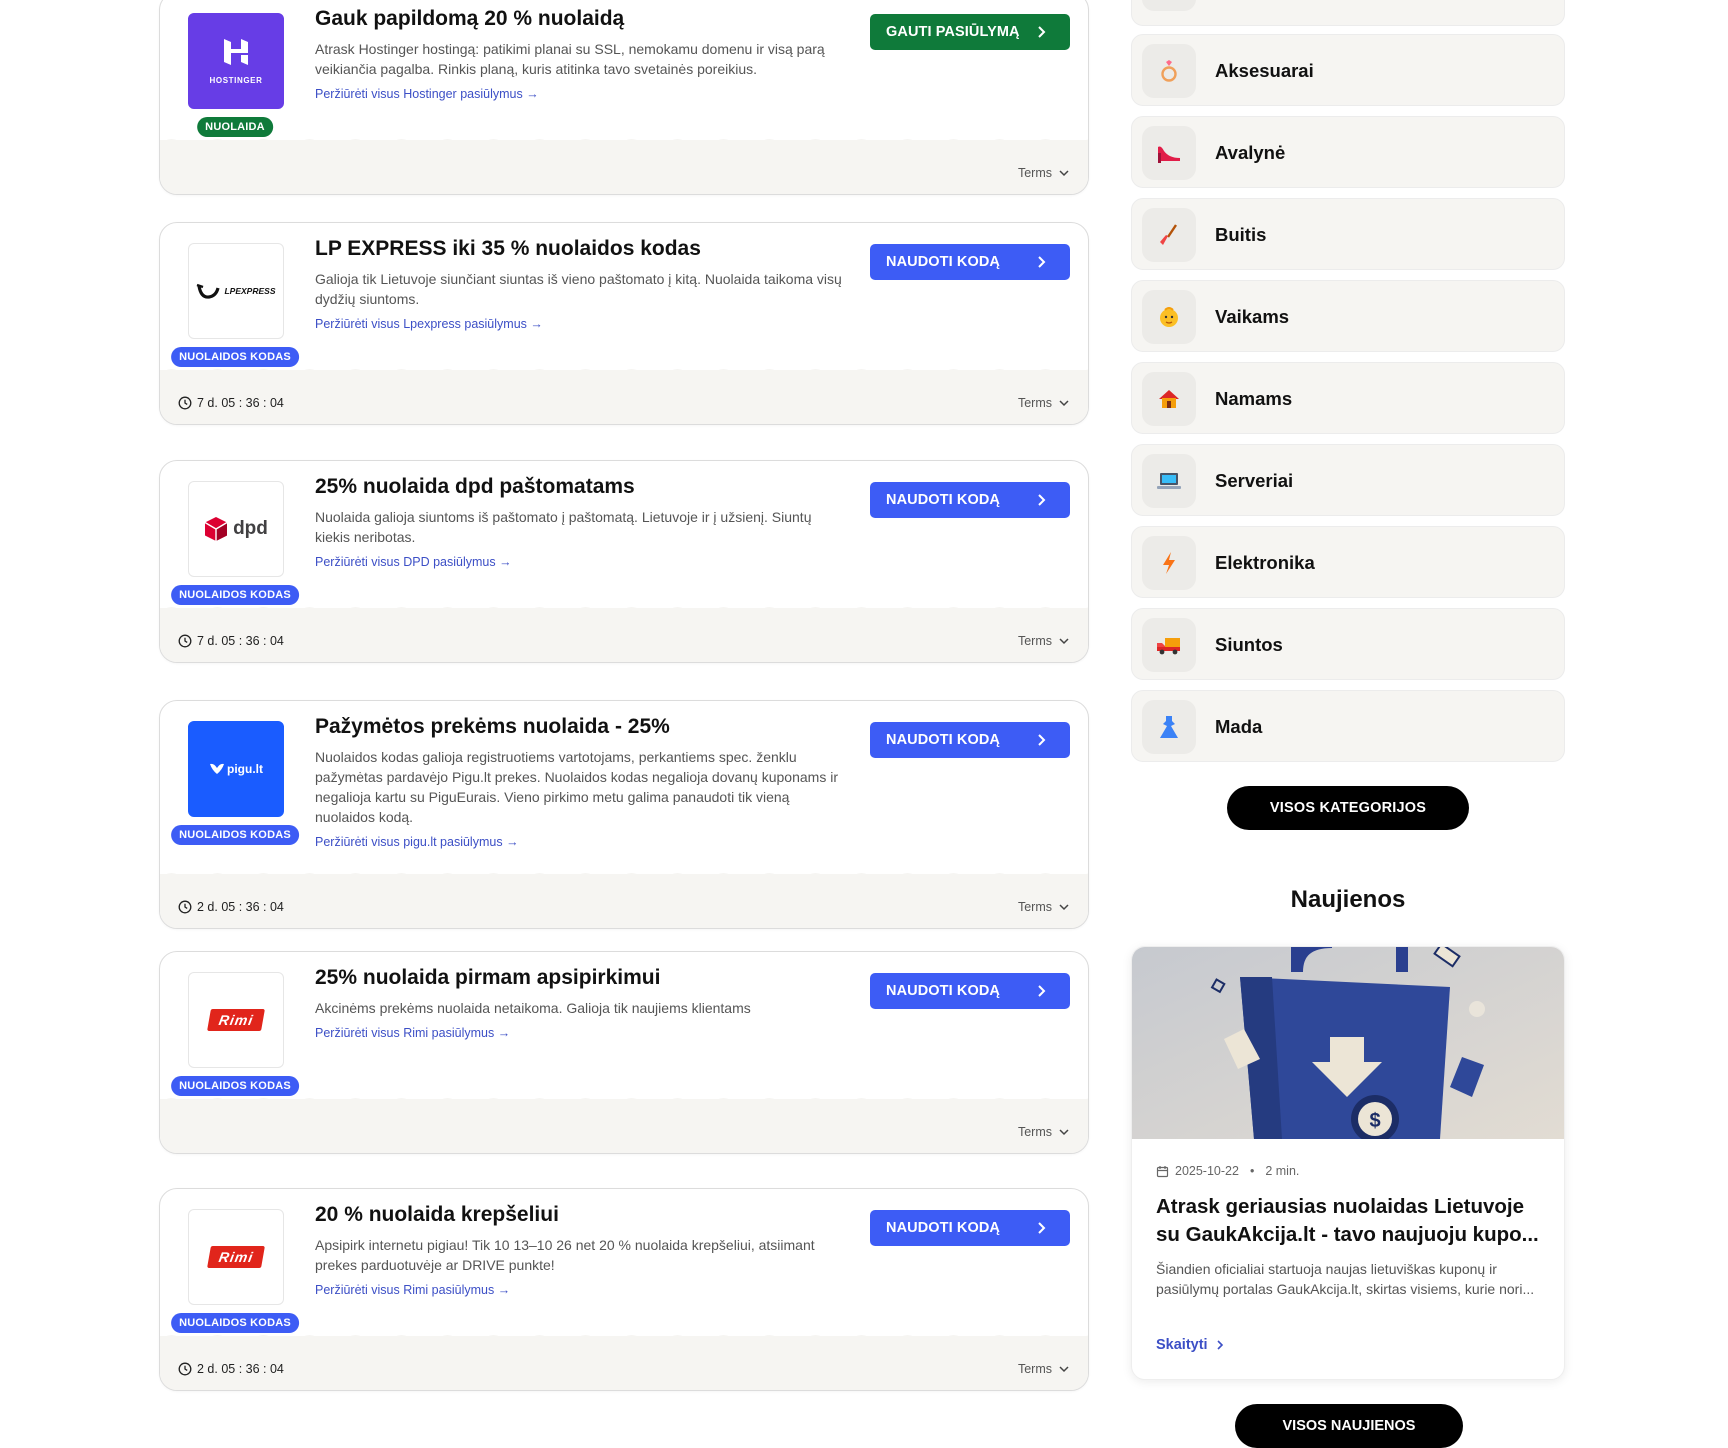 The width and height of the screenshot is (1728, 1448). Describe the element at coordinates (236, 80) in the screenshot. I see `logo-wordmark: HOSTINGER` at that location.